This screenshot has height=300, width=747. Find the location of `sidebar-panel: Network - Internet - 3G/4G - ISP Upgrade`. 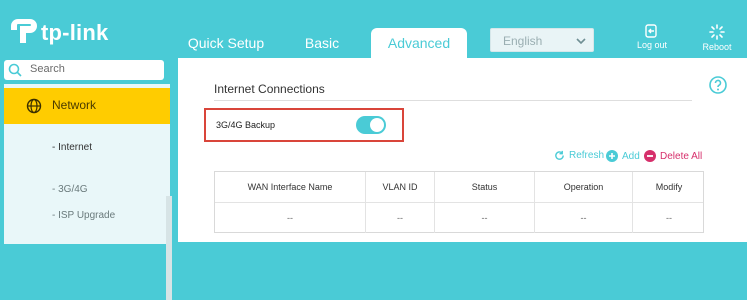

sidebar-panel: Network - Internet - 3G/4G - ISP Upgrade is located at coordinates (87, 164).